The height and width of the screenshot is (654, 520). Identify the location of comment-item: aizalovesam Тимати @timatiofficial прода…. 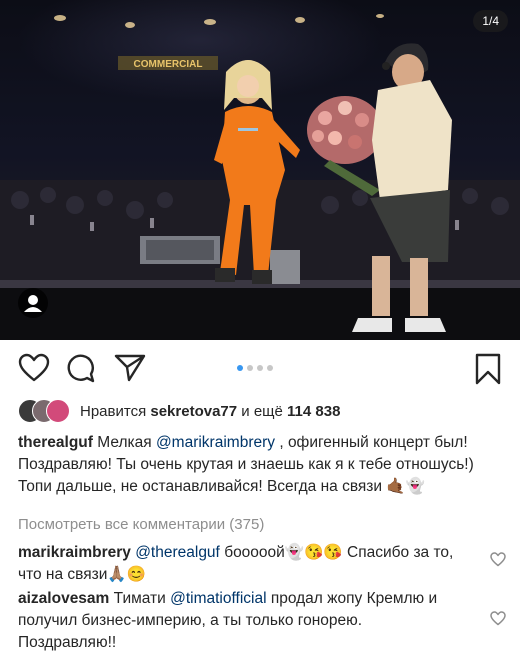
(240, 621).